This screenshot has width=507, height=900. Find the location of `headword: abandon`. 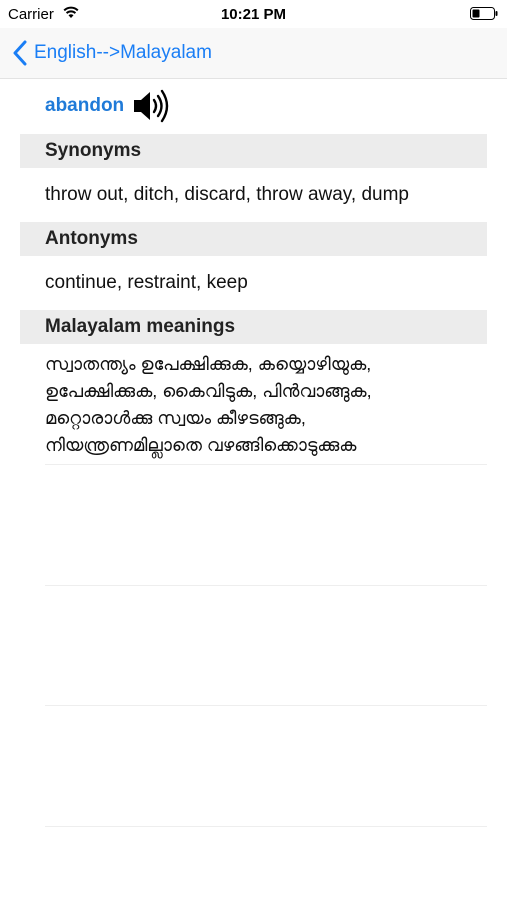

headword: abandon is located at coordinates (85, 105).